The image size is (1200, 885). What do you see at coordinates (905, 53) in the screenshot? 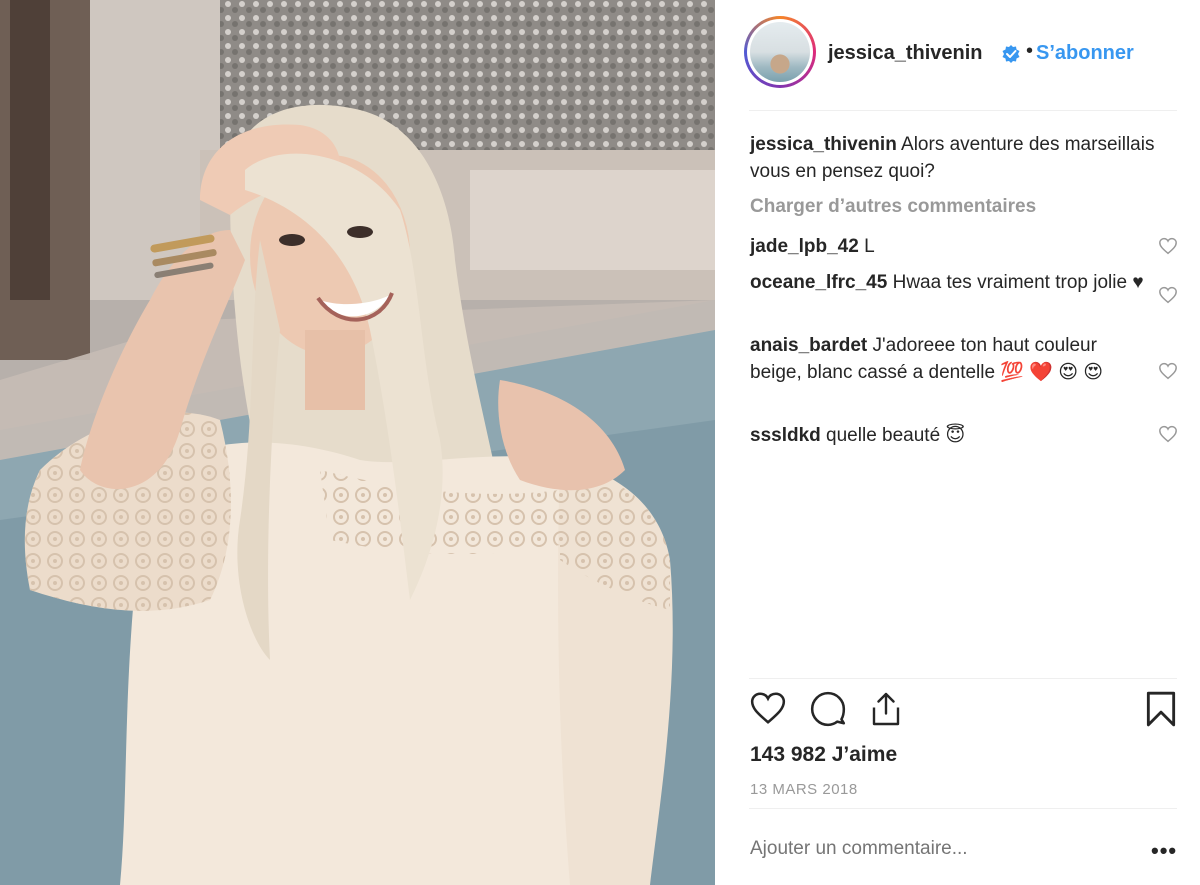
I see `author-username: jessica_thivenin` at bounding box center [905, 53].